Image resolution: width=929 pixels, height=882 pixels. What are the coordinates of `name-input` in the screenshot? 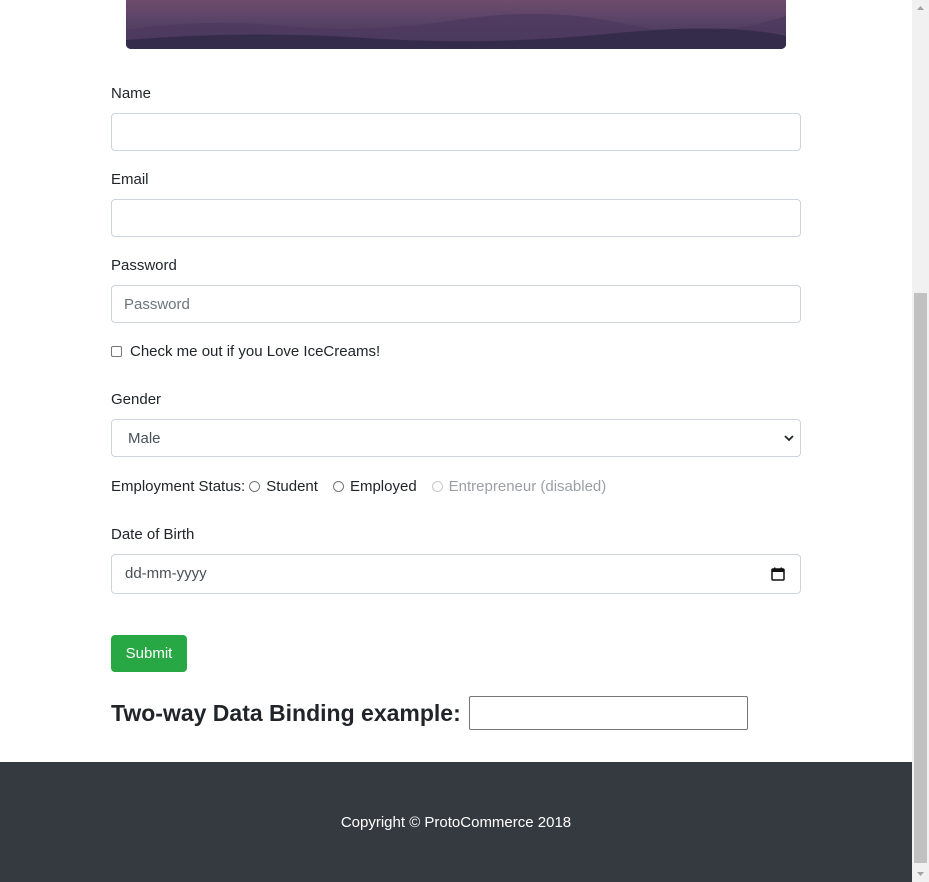 It's located at (456, 132).